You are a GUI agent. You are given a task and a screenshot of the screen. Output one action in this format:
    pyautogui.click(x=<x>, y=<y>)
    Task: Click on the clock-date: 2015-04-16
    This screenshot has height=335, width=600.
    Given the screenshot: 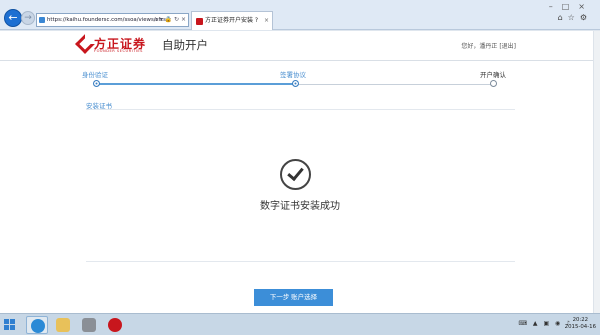 What is the action you would take?
    pyautogui.click(x=580, y=327)
    